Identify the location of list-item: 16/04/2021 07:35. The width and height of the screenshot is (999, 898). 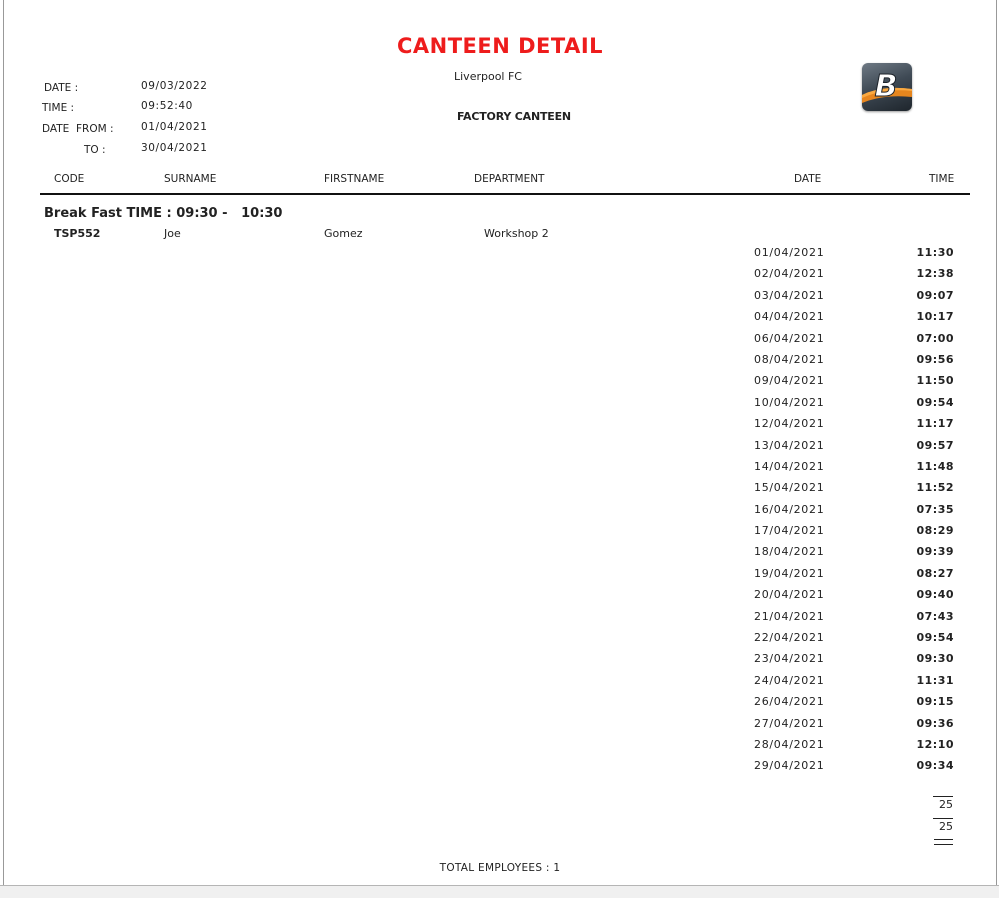
(500, 509).